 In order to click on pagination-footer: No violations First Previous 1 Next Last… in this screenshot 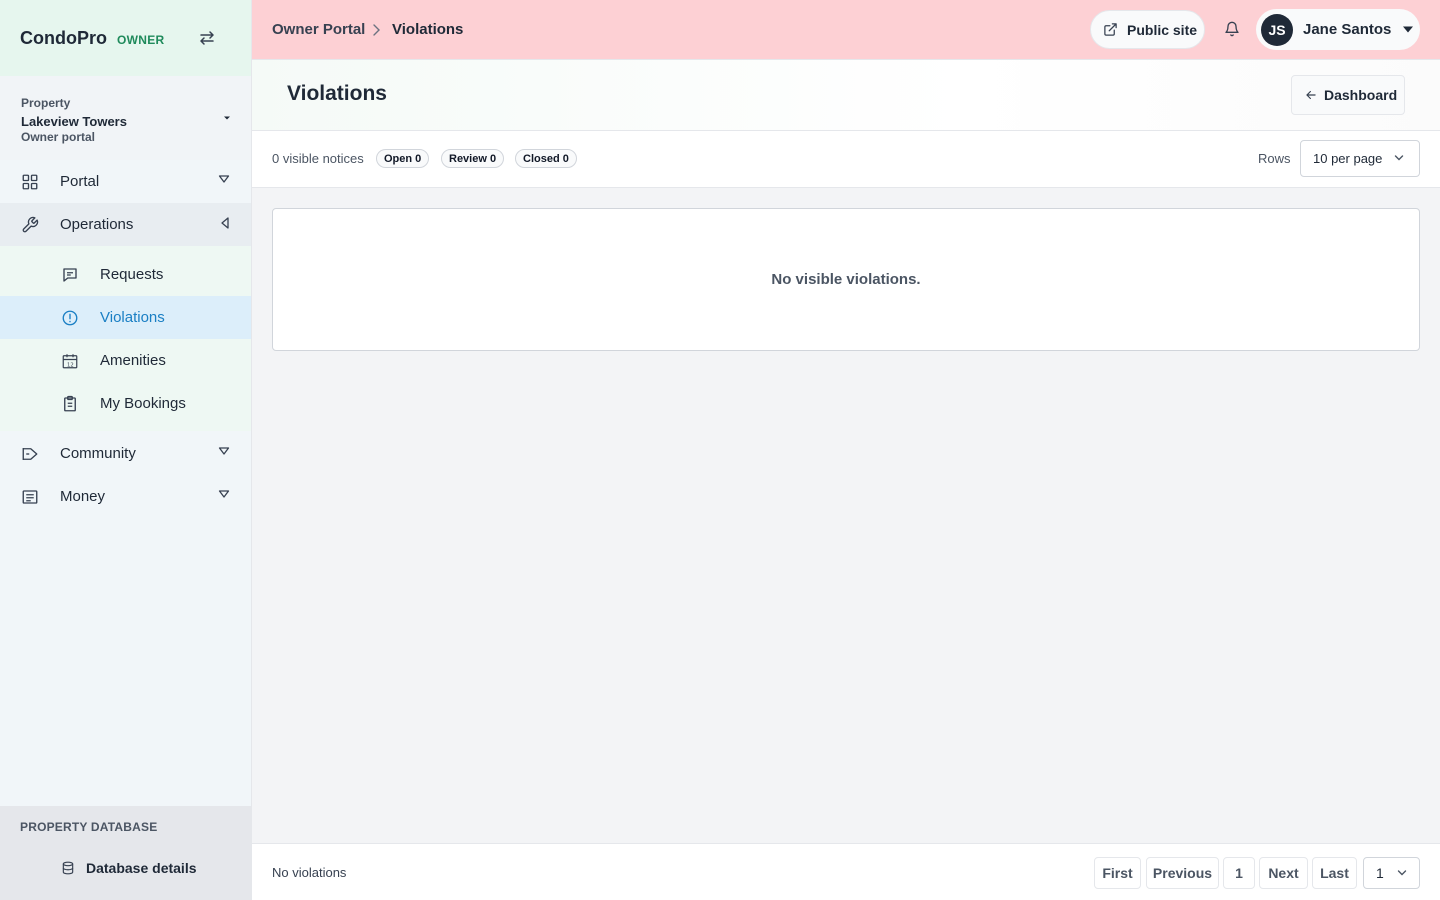, I will do `click(846, 871)`.